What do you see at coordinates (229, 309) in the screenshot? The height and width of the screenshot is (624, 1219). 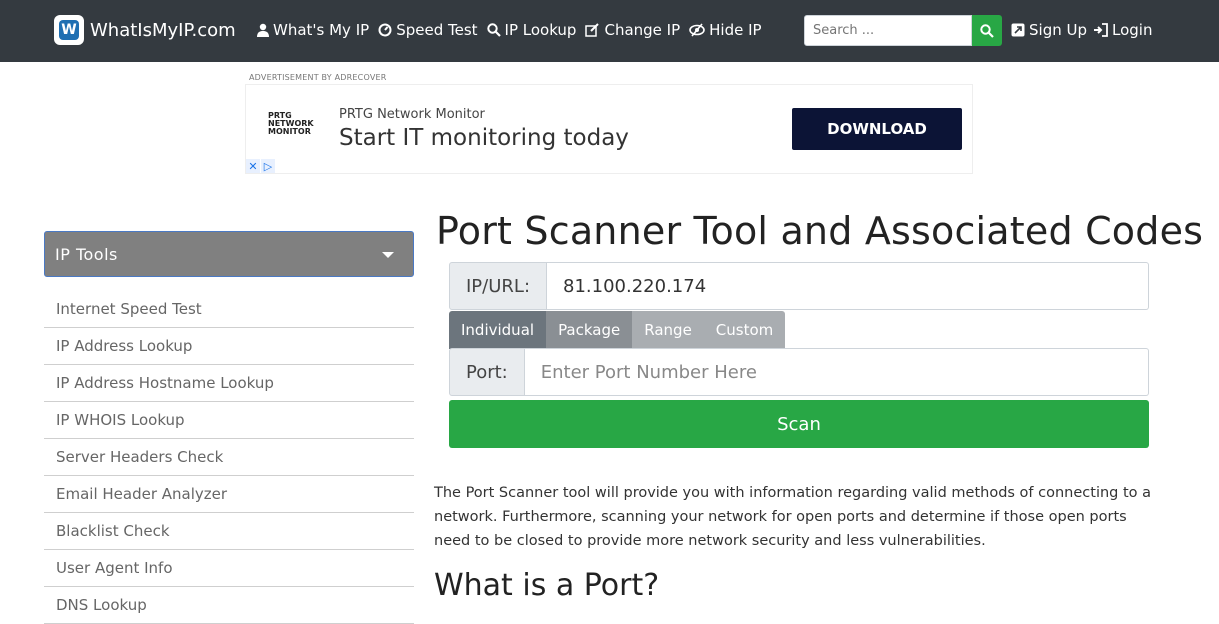 I see `sidebar-item-internet-speed-test: Internet Speed Test` at bounding box center [229, 309].